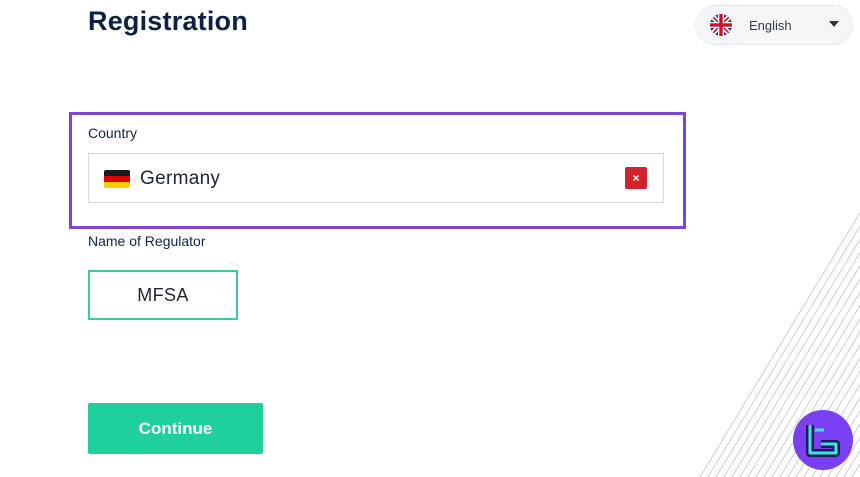 This screenshot has width=860, height=477. I want to click on country-select: Germany ×, so click(376, 178).